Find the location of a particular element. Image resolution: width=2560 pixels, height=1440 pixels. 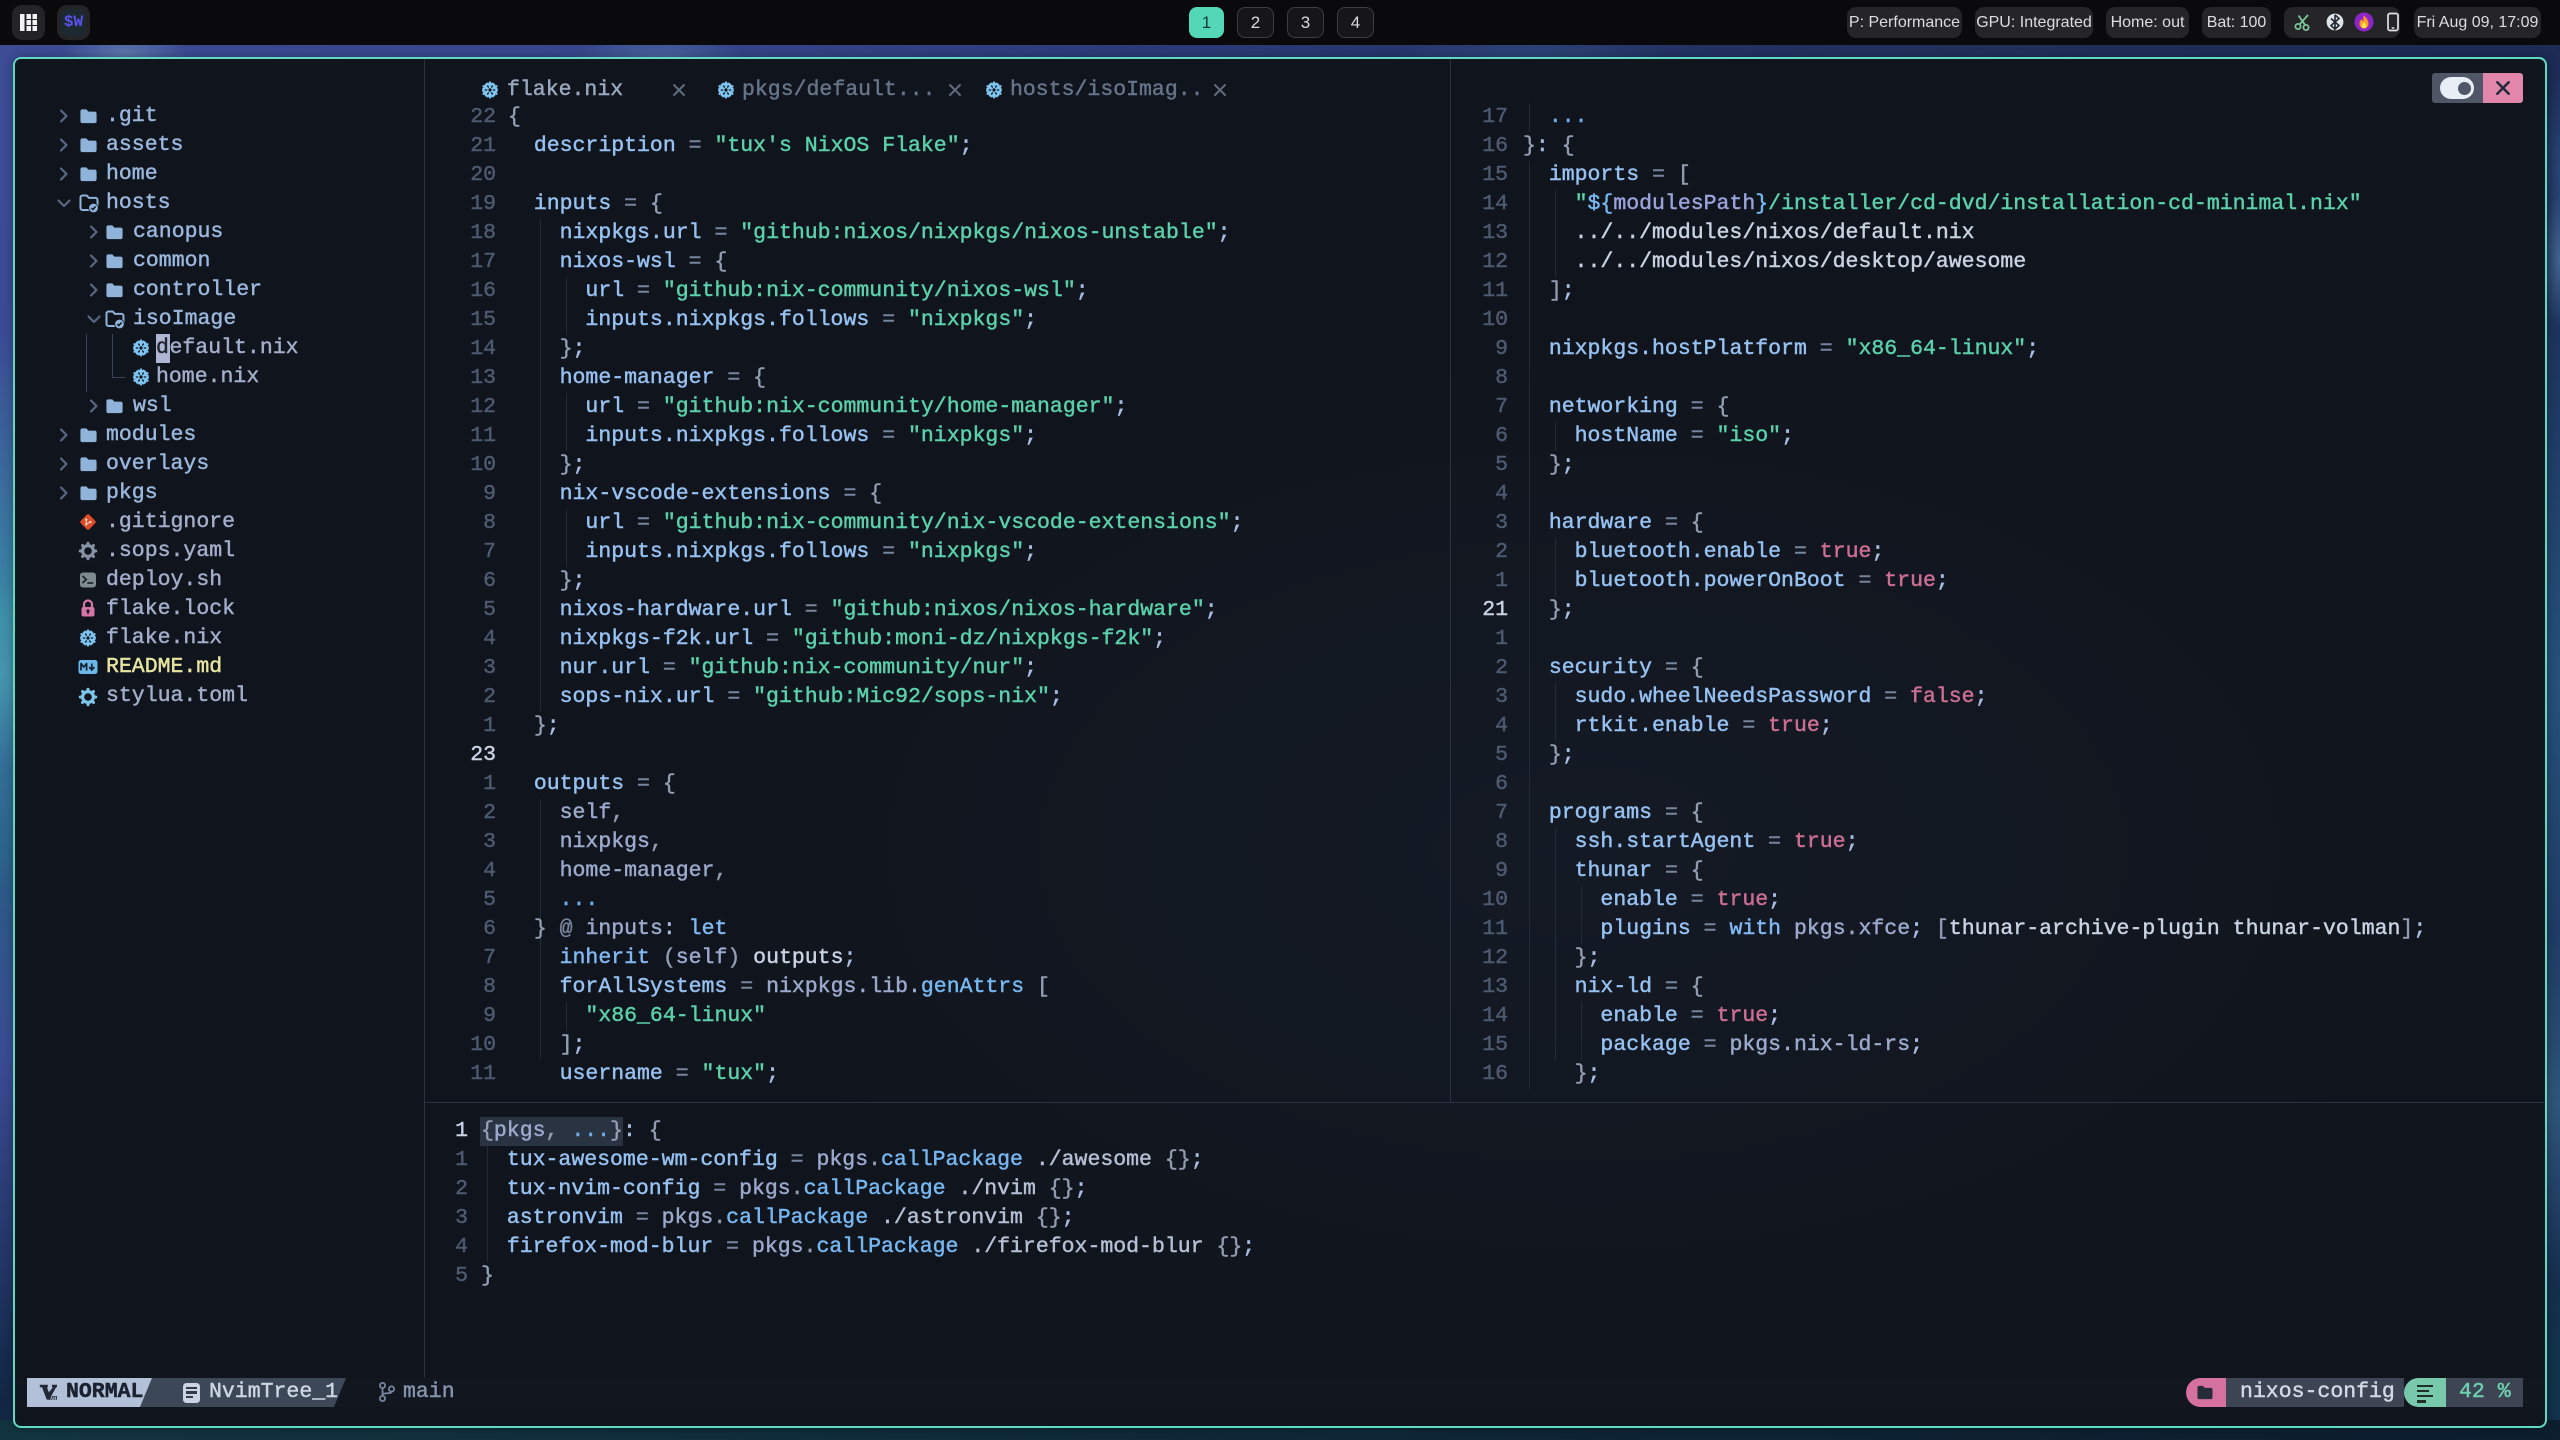

svg-text: im is located at coordinates (53, 1398).